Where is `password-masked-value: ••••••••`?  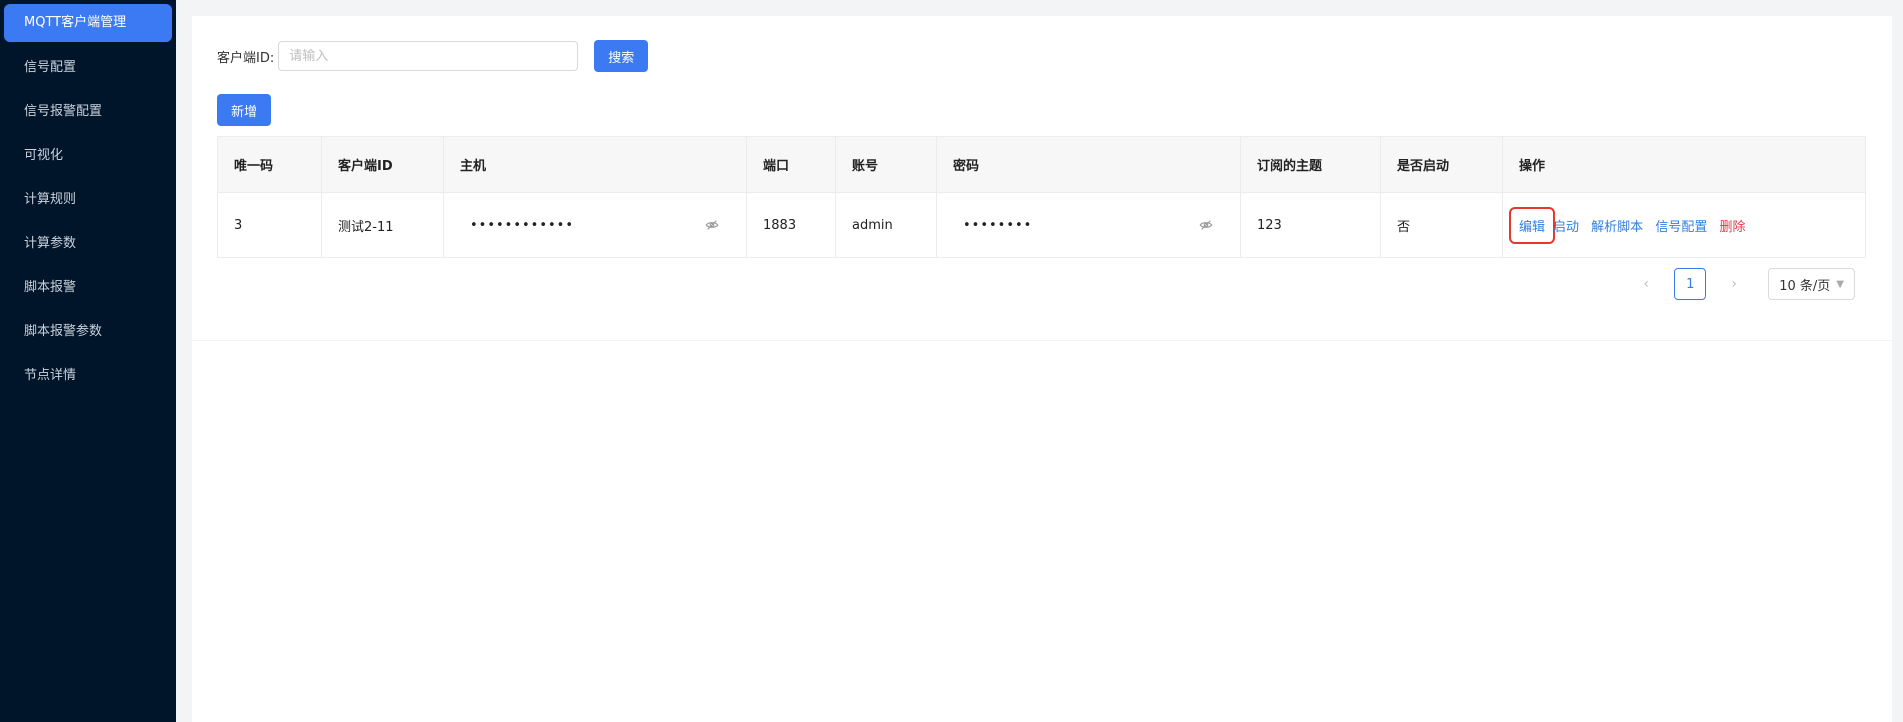 password-masked-value: •••••••• is located at coordinates (998, 225).